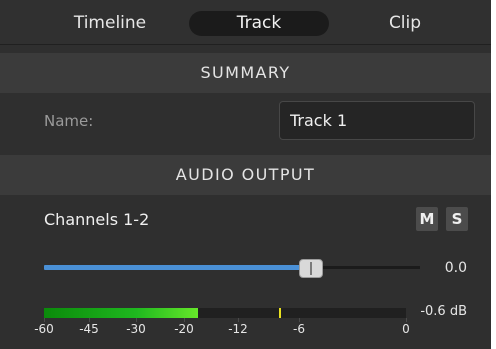  I want to click on meter-scale: -60 -45 -30 -20 -12 -6 0, so click(222, 330).